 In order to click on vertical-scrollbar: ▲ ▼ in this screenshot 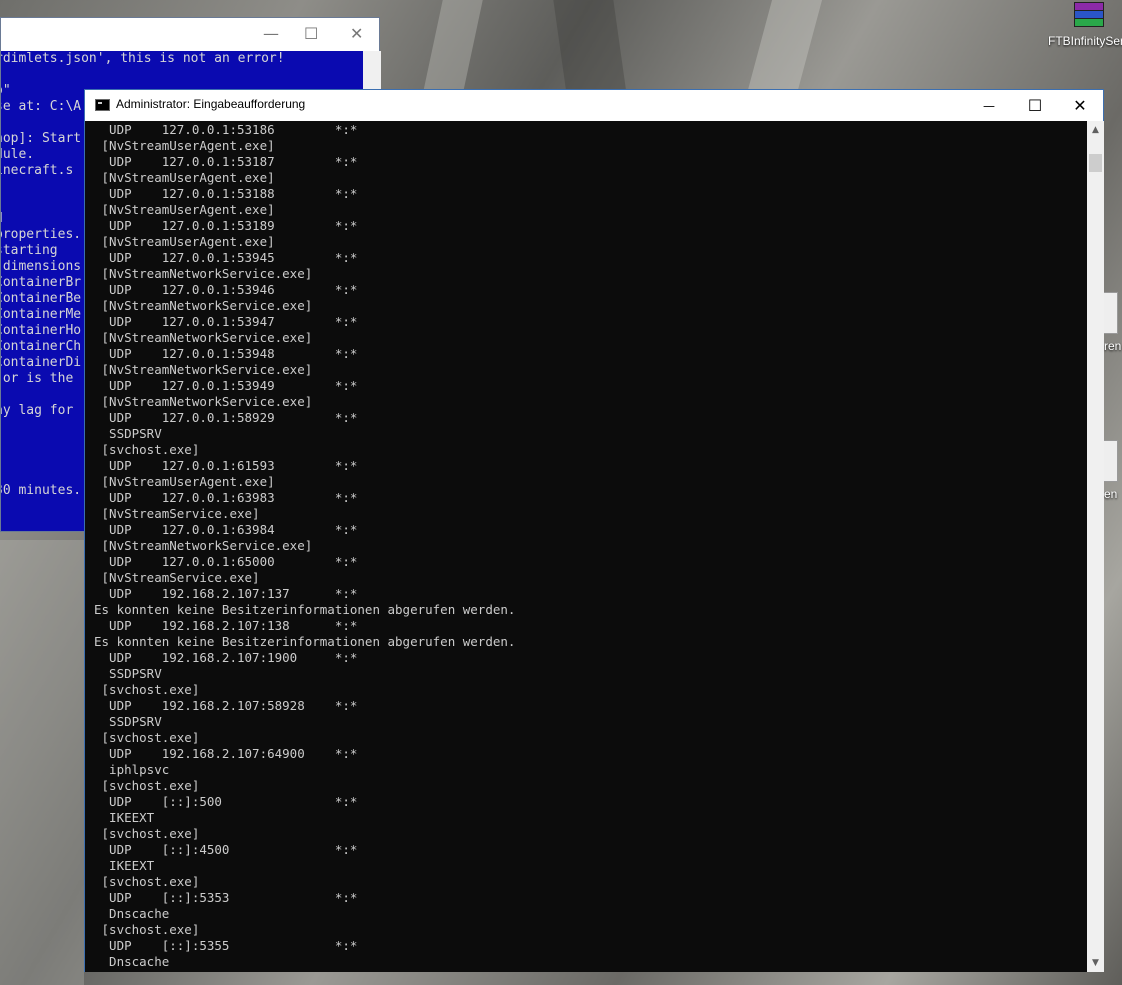, I will do `click(1095, 546)`.